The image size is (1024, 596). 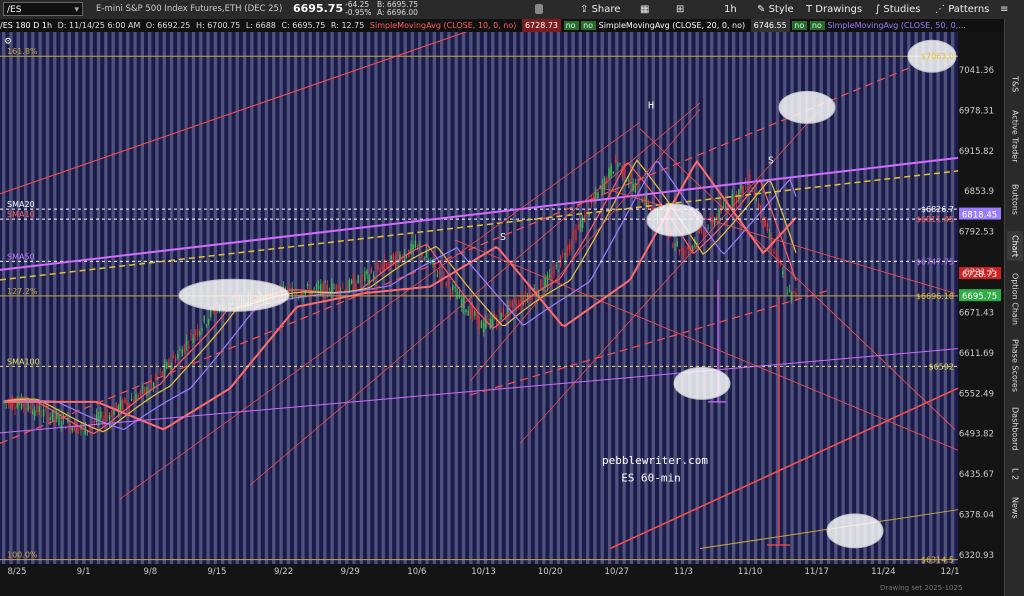 What do you see at coordinates (1015, 474) in the screenshot?
I see `side-tab-l-2: L 2` at bounding box center [1015, 474].